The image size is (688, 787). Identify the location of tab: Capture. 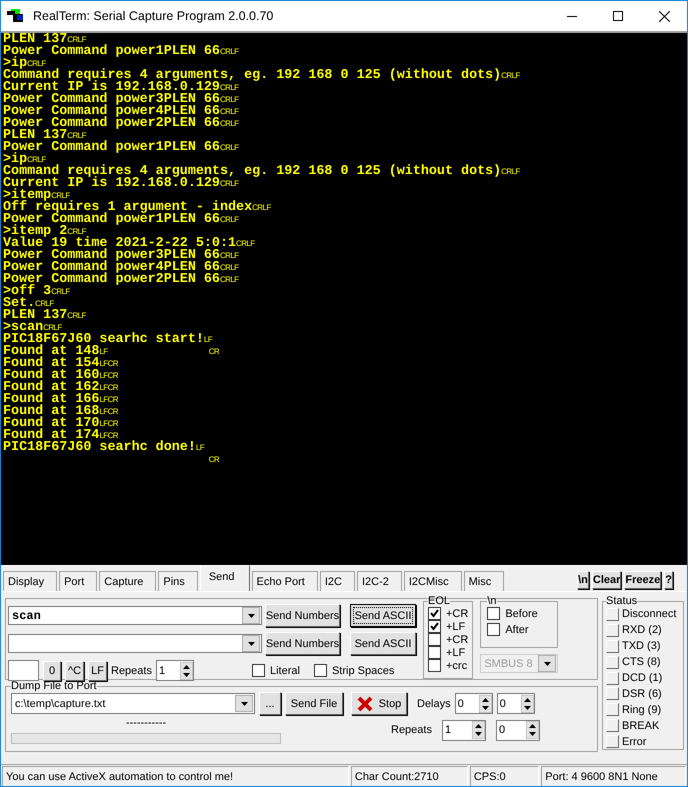
(127, 581).